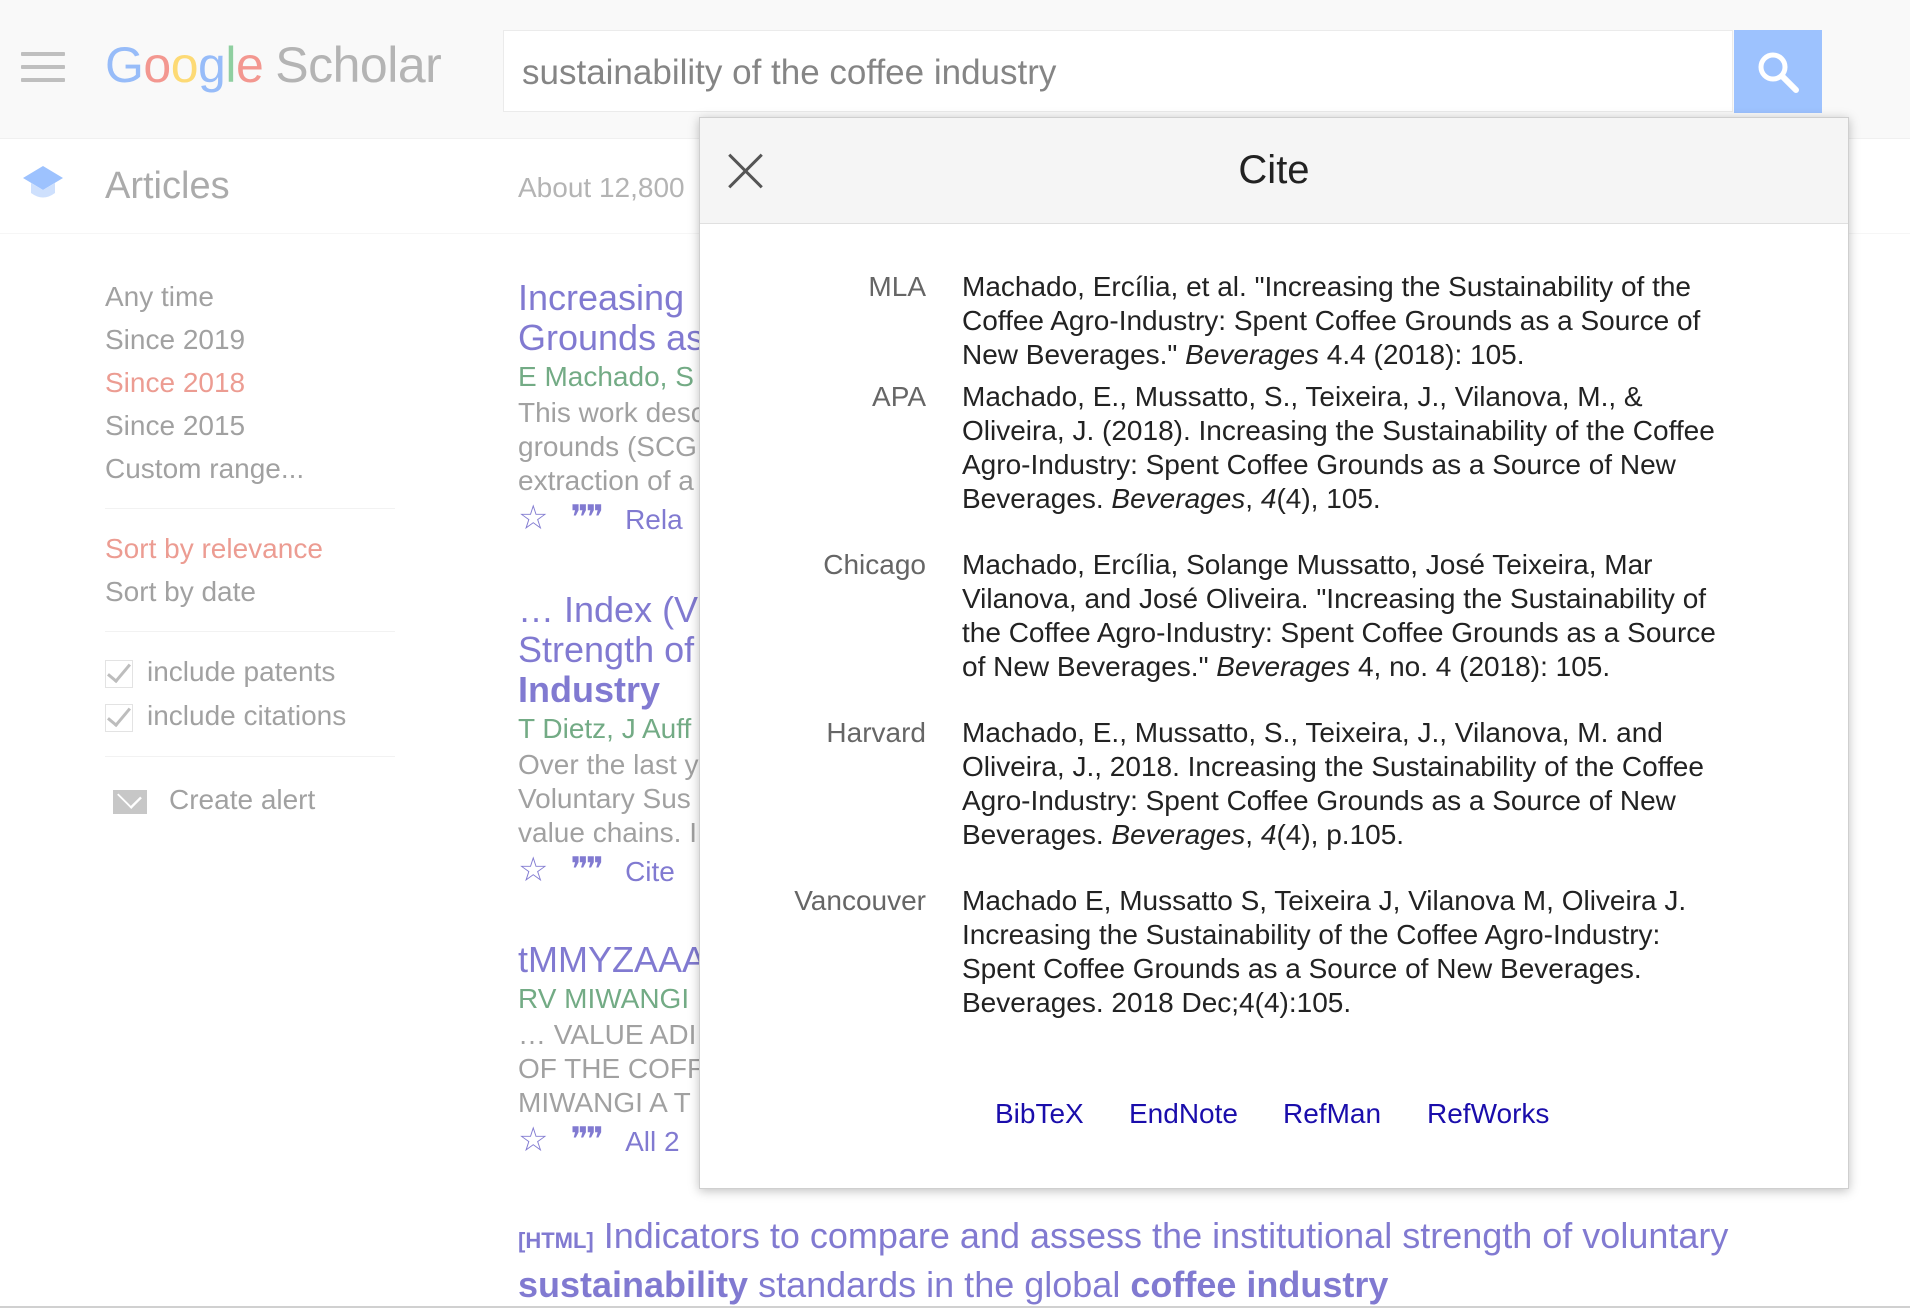 The width and height of the screenshot is (1910, 1308). What do you see at coordinates (860, 900) in the screenshot?
I see `citation-style-label: Vancouver` at bounding box center [860, 900].